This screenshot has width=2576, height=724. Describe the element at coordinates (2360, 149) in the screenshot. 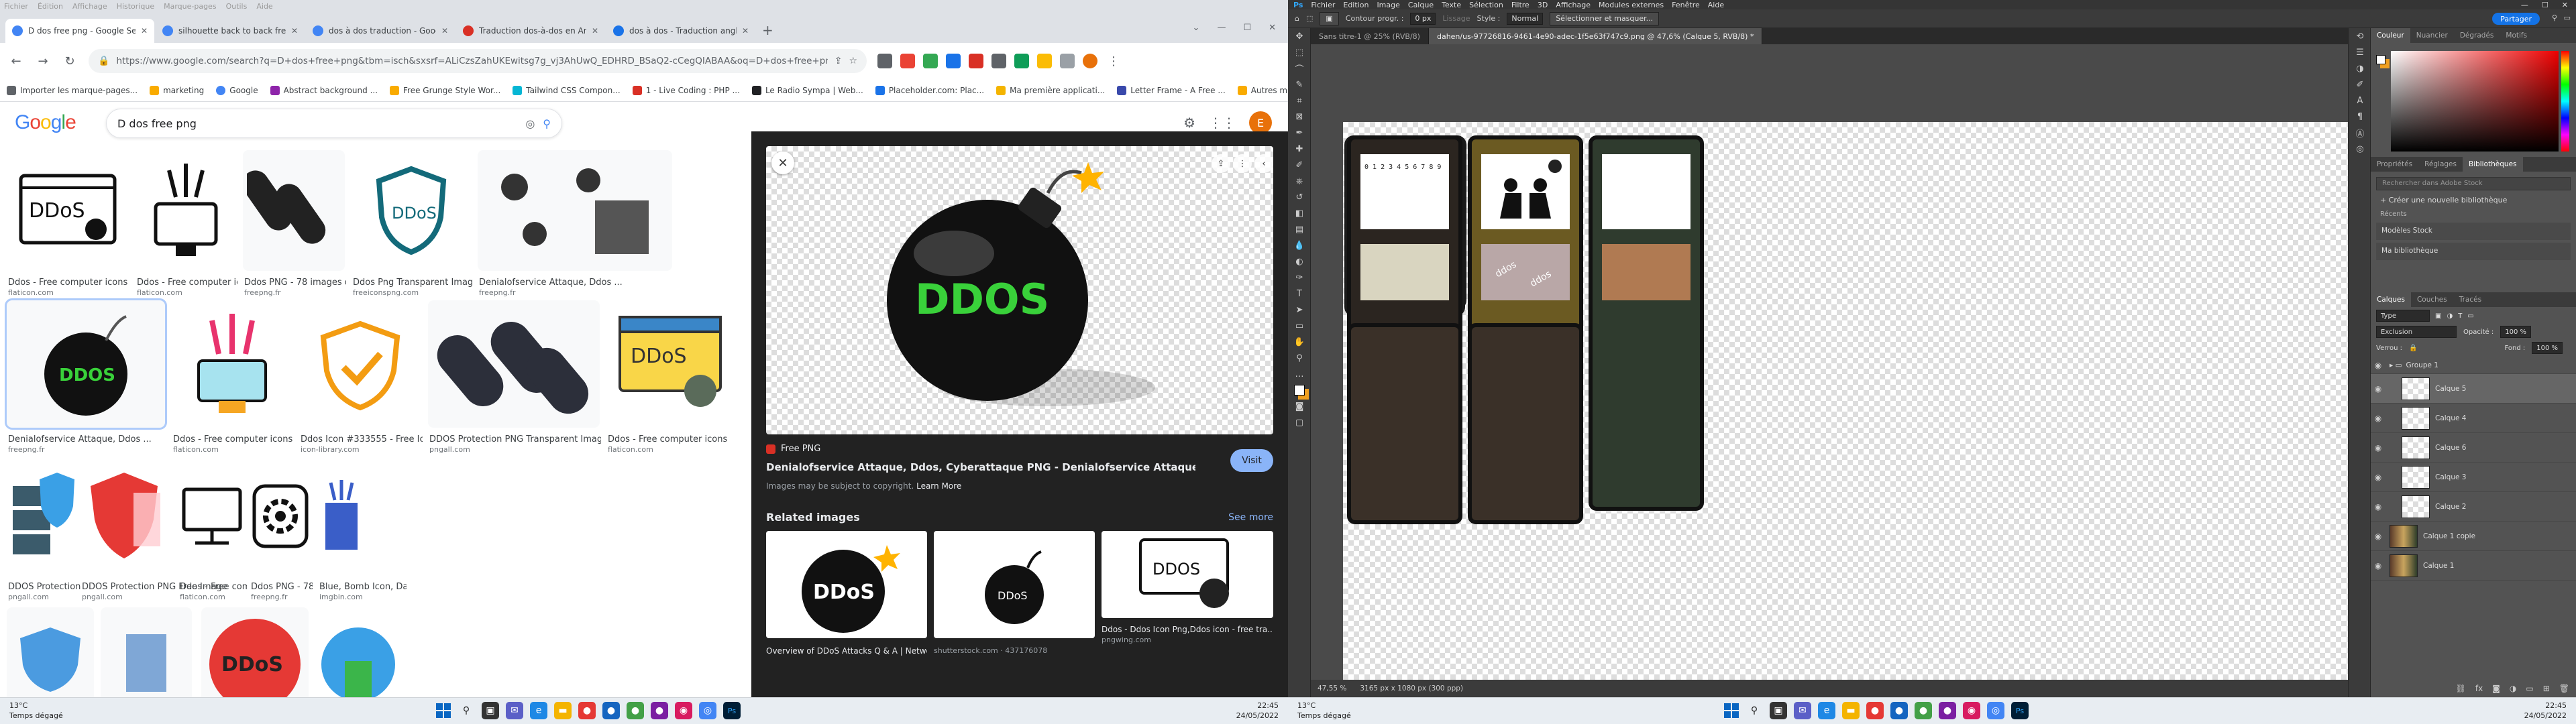

I see `channels-panel-icon: ◎` at that location.